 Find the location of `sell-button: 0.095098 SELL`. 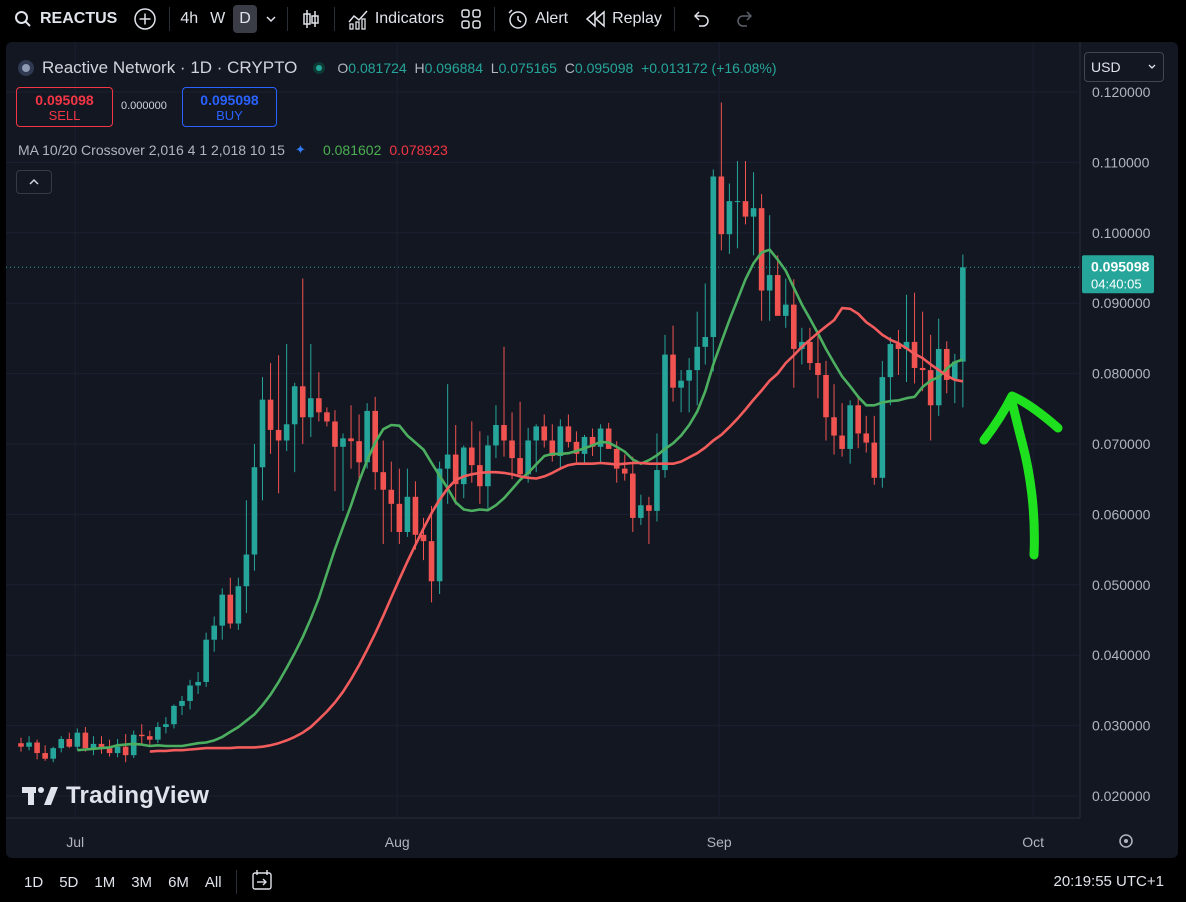

sell-button: 0.095098 SELL is located at coordinates (64, 107).